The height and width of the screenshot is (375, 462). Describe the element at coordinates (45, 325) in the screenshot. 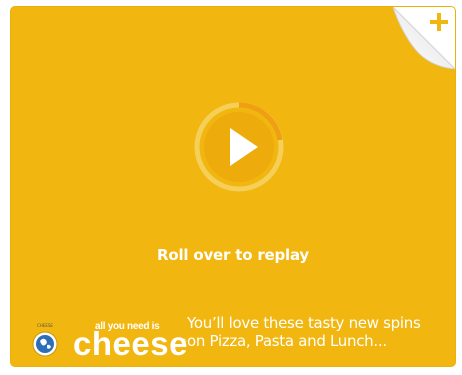

I see `svg-text: CHEESE` at that location.